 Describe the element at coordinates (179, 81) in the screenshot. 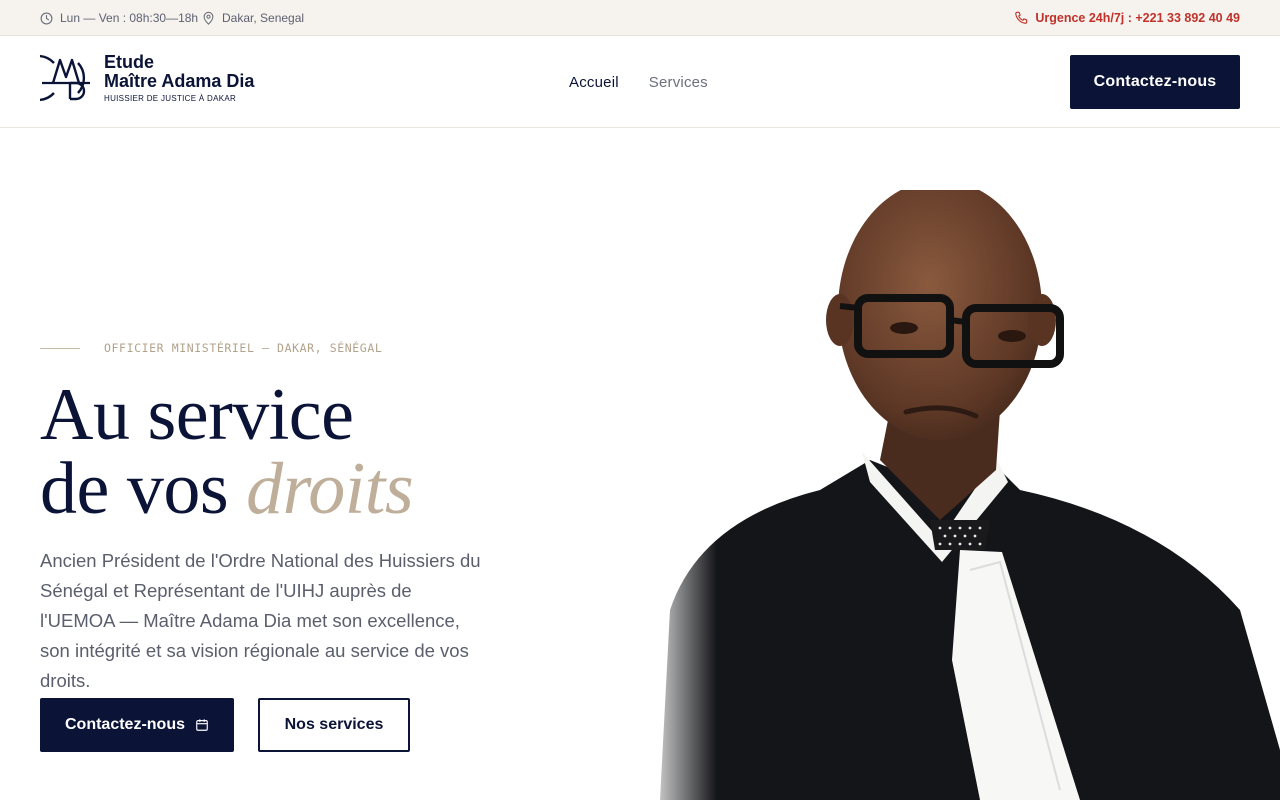

I see `brand-line-2: Maître Adama Dia` at that location.